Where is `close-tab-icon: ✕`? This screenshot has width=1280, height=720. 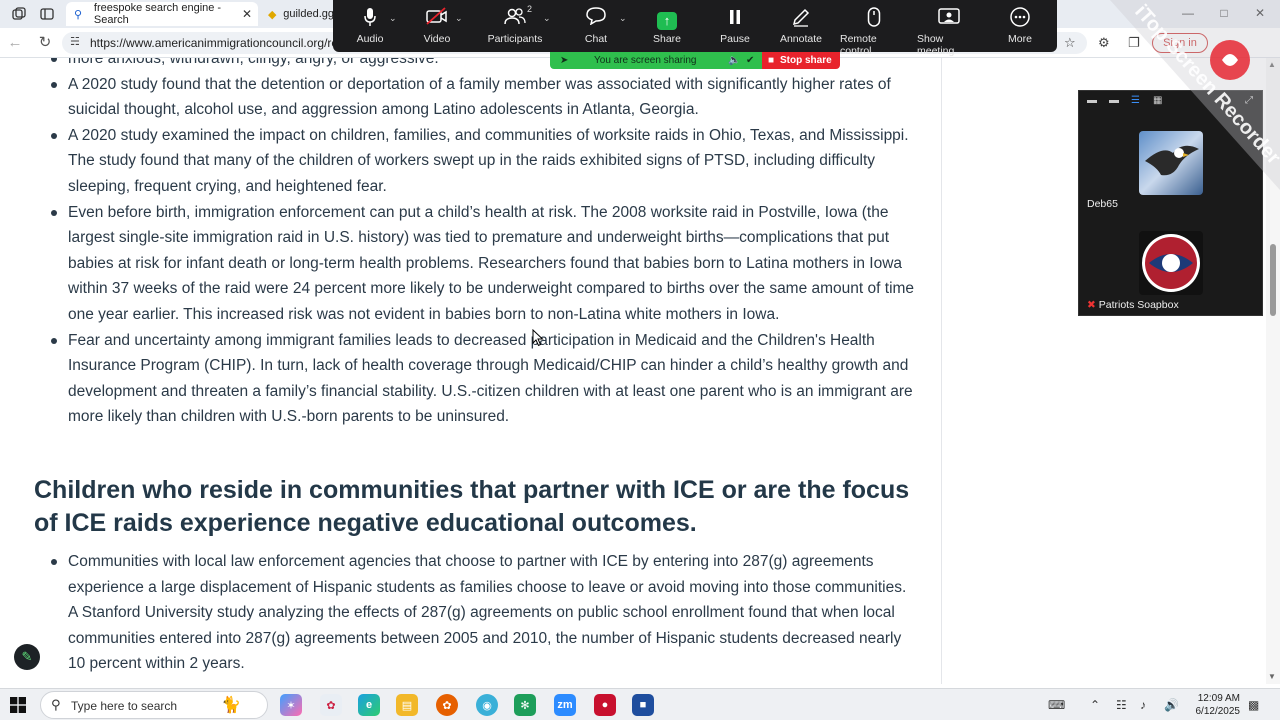
close-tab-icon: ✕ is located at coordinates (247, 14).